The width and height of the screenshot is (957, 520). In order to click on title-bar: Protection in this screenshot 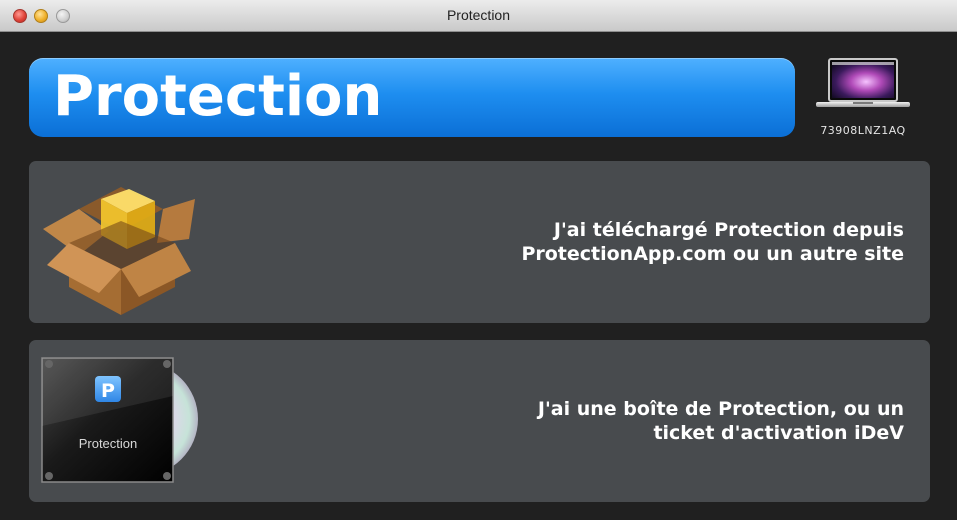, I will do `click(478, 16)`.